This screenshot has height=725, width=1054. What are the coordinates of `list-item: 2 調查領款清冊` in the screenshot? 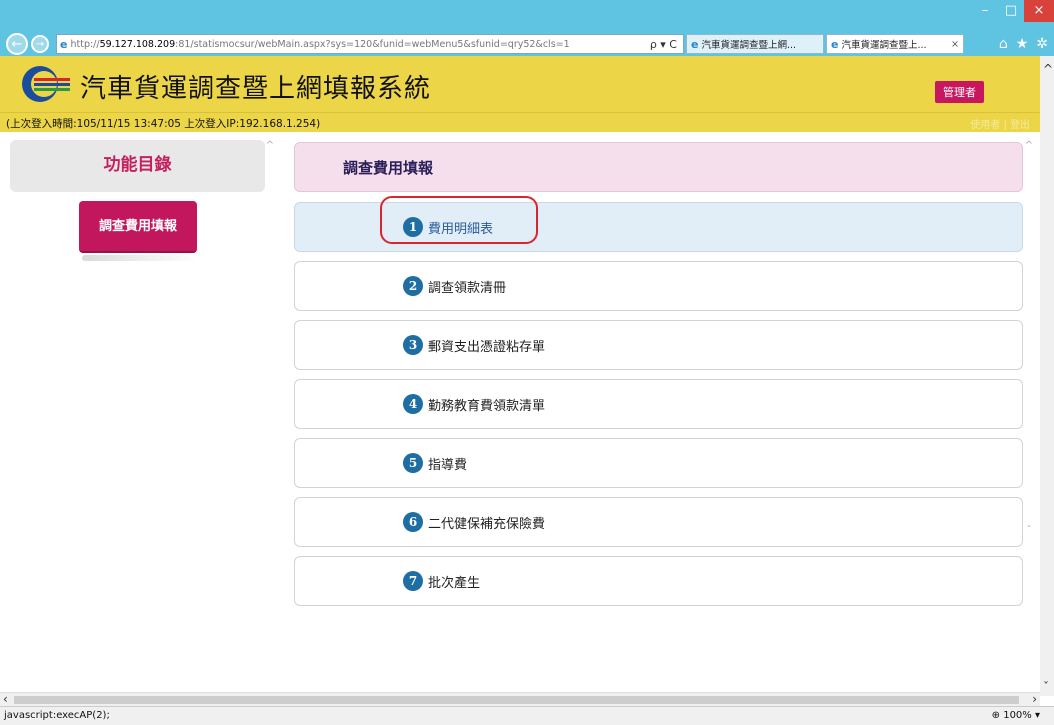 It's located at (658, 286).